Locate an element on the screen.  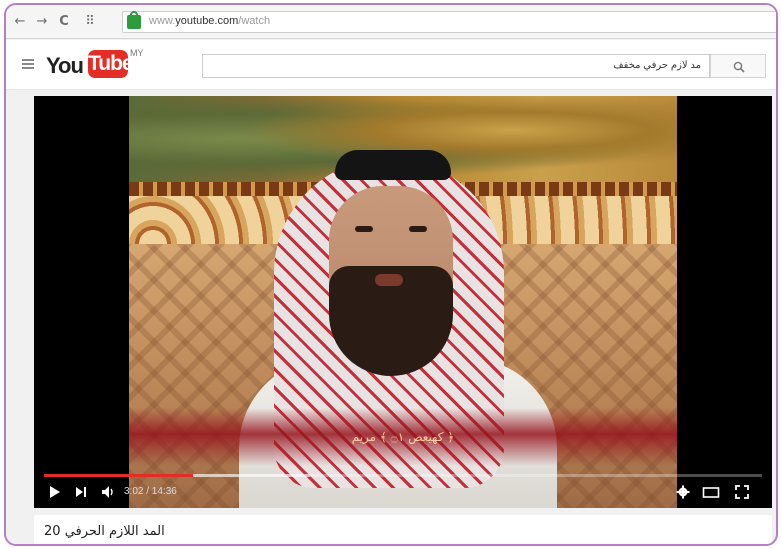
fullscreen-button is located at coordinates (742, 492).